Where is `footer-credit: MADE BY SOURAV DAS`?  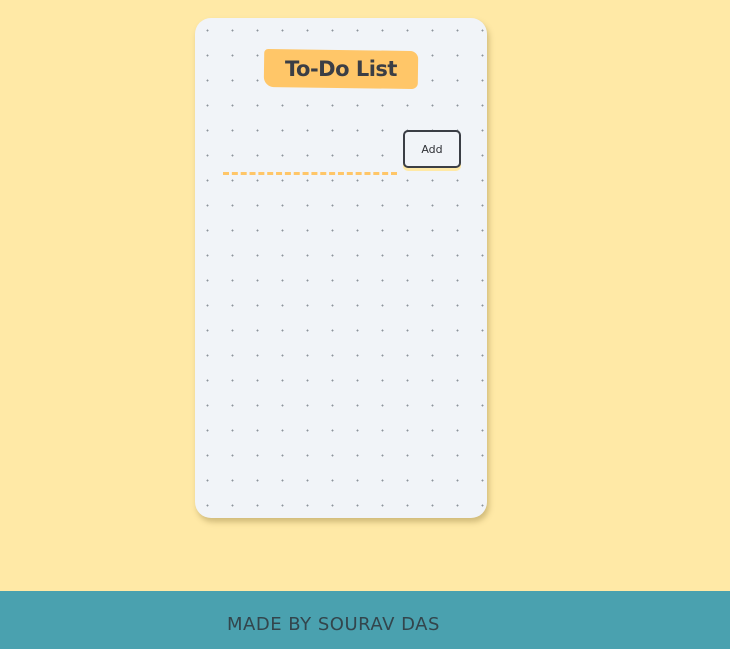 footer-credit: MADE BY SOURAV DAS is located at coordinates (333, 624).